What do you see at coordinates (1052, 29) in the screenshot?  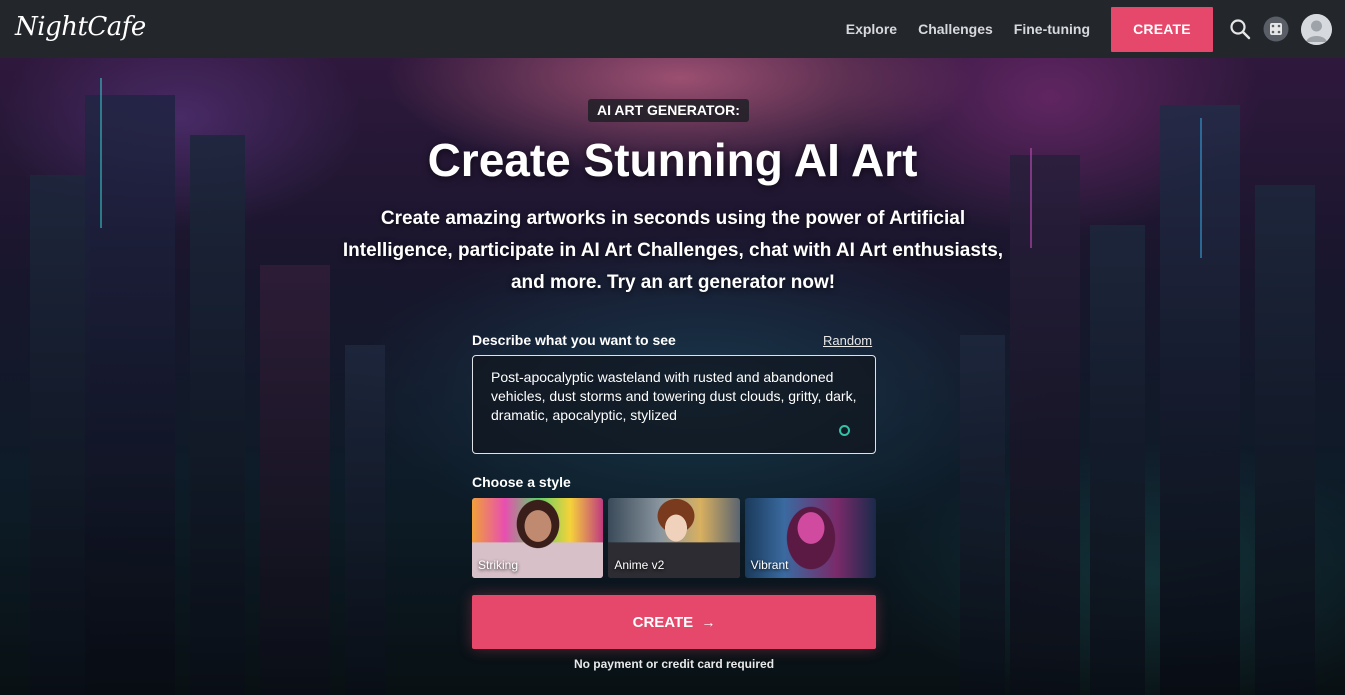 I see `nav-fine-tuning: Fine-tuning` at bounding box center [1052, 29].